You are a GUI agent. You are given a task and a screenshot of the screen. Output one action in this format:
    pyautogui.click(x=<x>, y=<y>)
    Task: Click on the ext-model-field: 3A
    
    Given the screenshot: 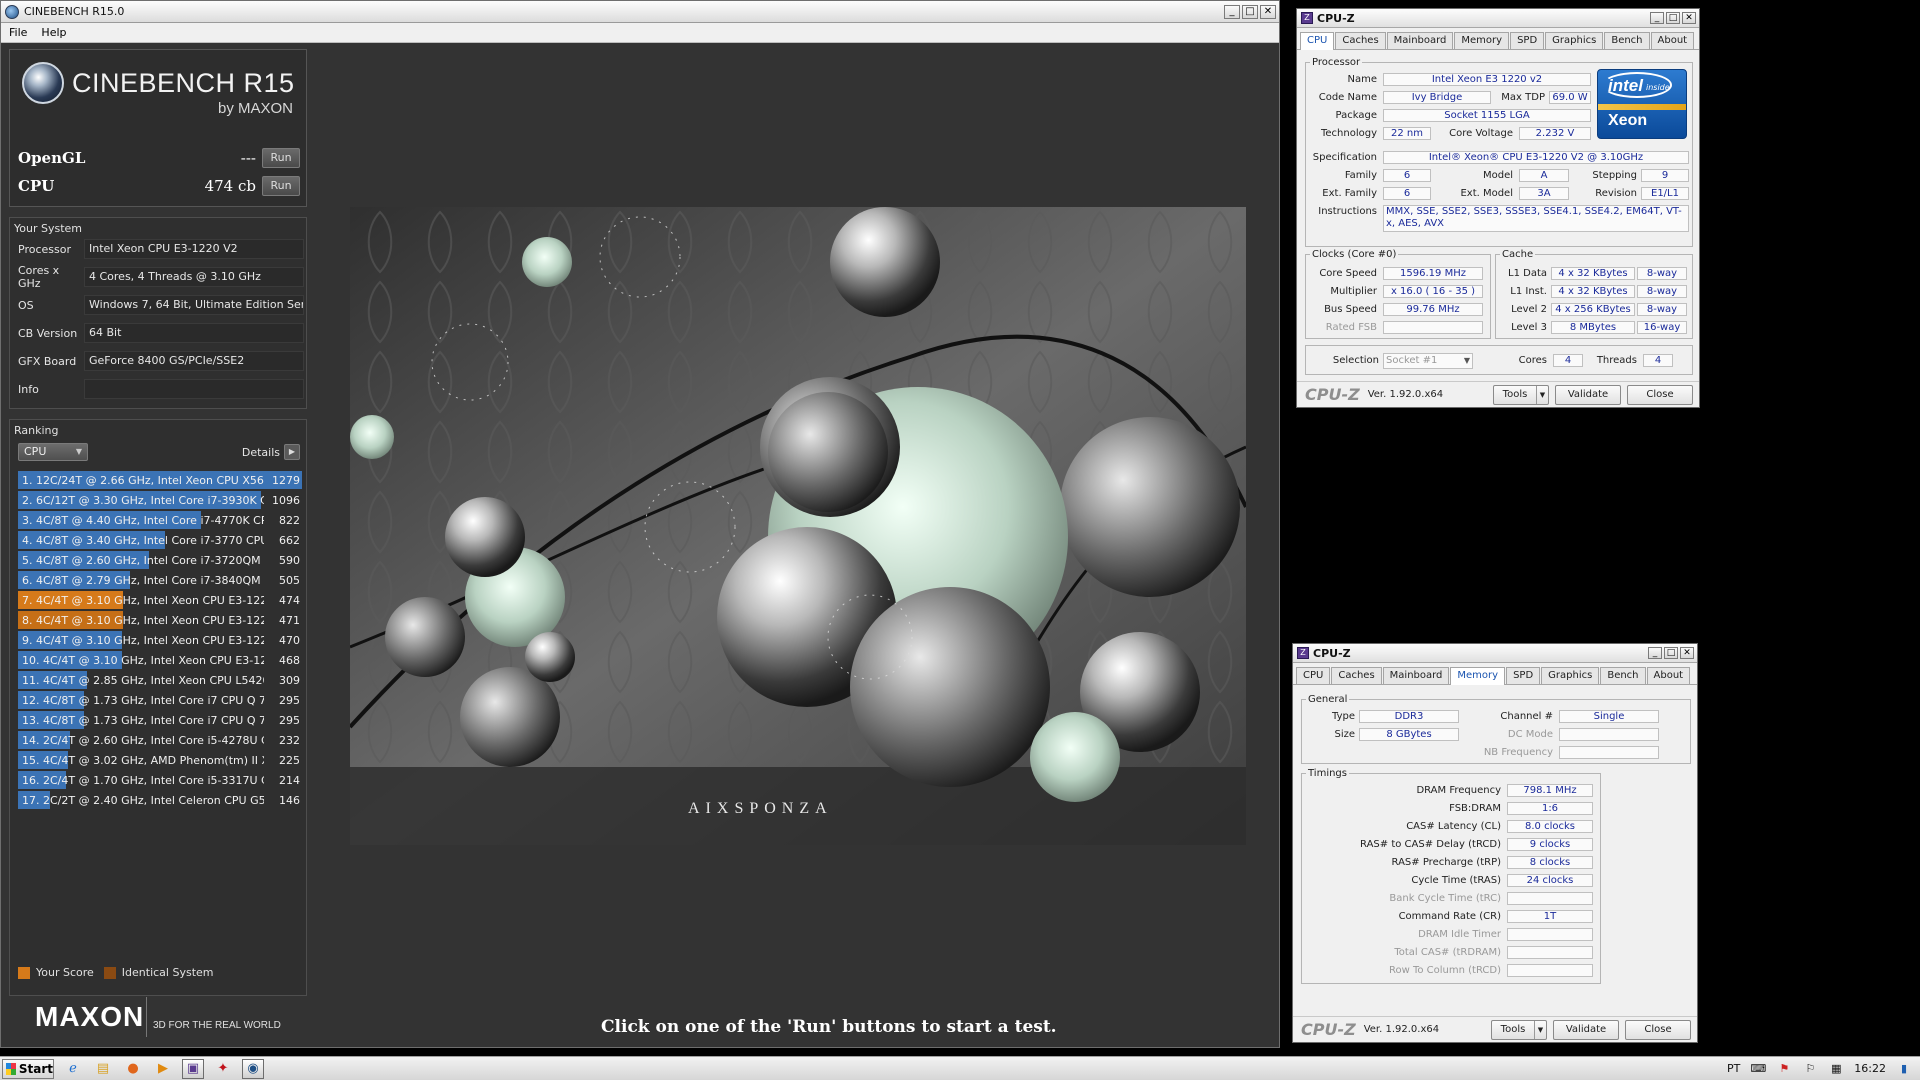 What is the action you would take?
    pyautogui.click(x=1544, y=193)
    